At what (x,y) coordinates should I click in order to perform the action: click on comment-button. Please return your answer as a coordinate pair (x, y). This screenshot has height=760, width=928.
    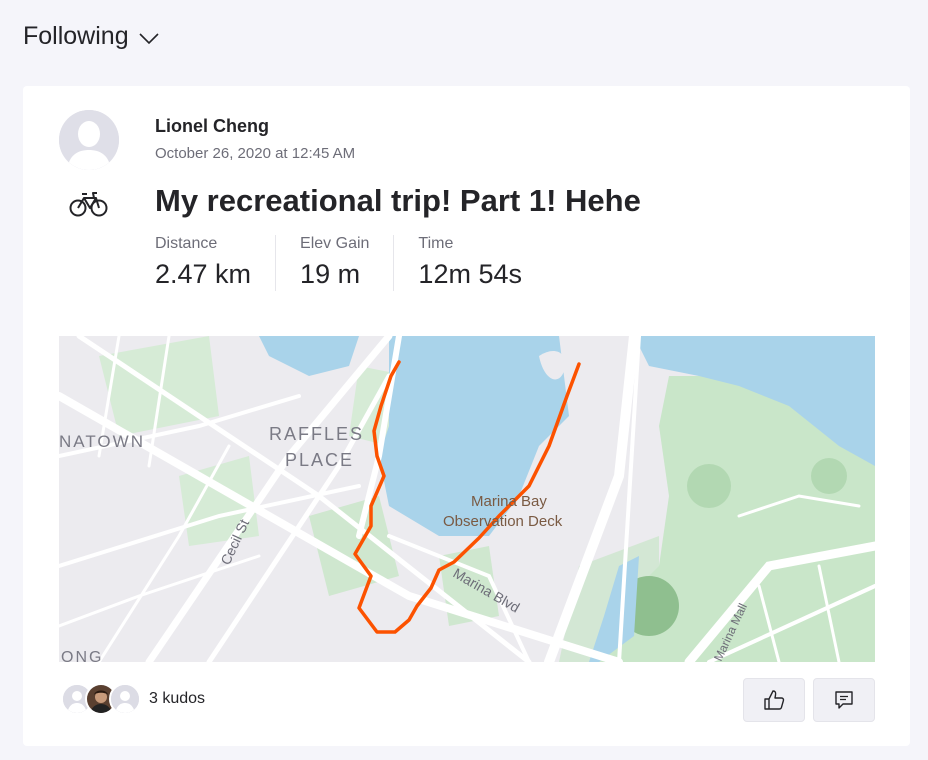
    Looking at the image, I should click on (844, 700).